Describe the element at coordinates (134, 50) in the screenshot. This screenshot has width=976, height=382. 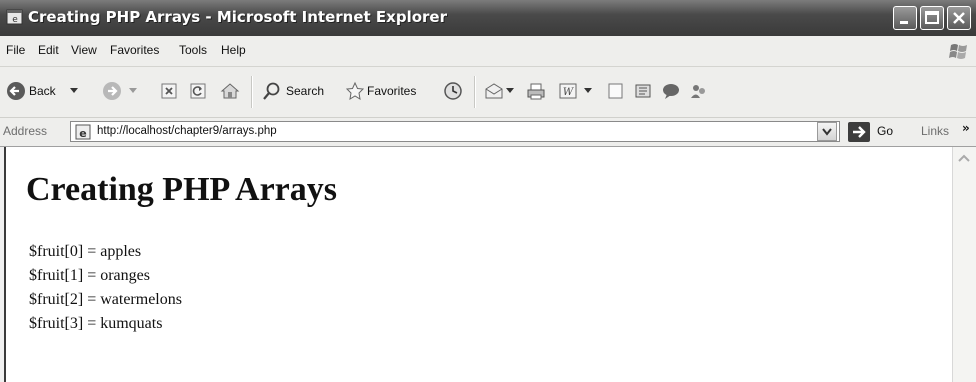
I see `menu-favorites: Favorites` at that location.